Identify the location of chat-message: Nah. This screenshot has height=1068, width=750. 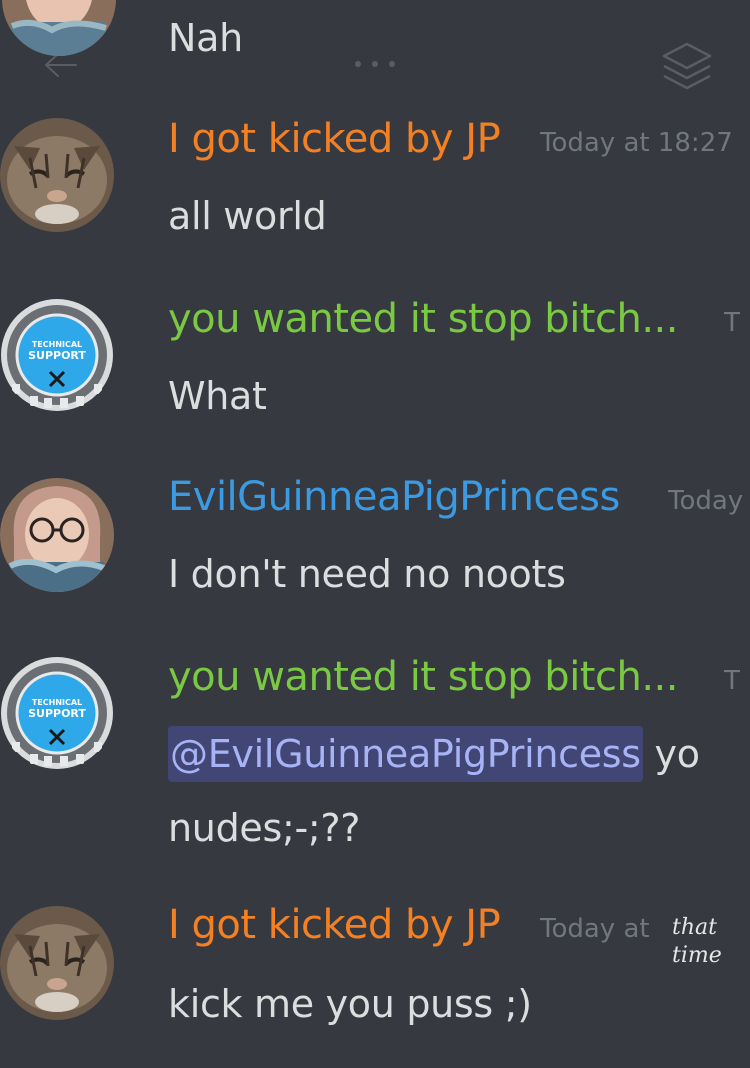
(375, 50).